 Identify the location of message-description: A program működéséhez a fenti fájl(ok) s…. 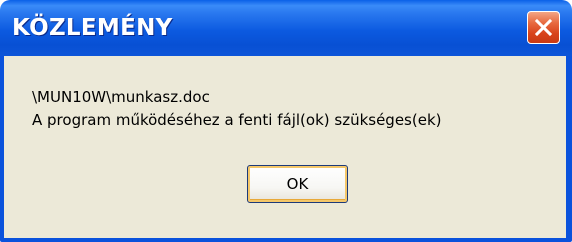
(237, 120).